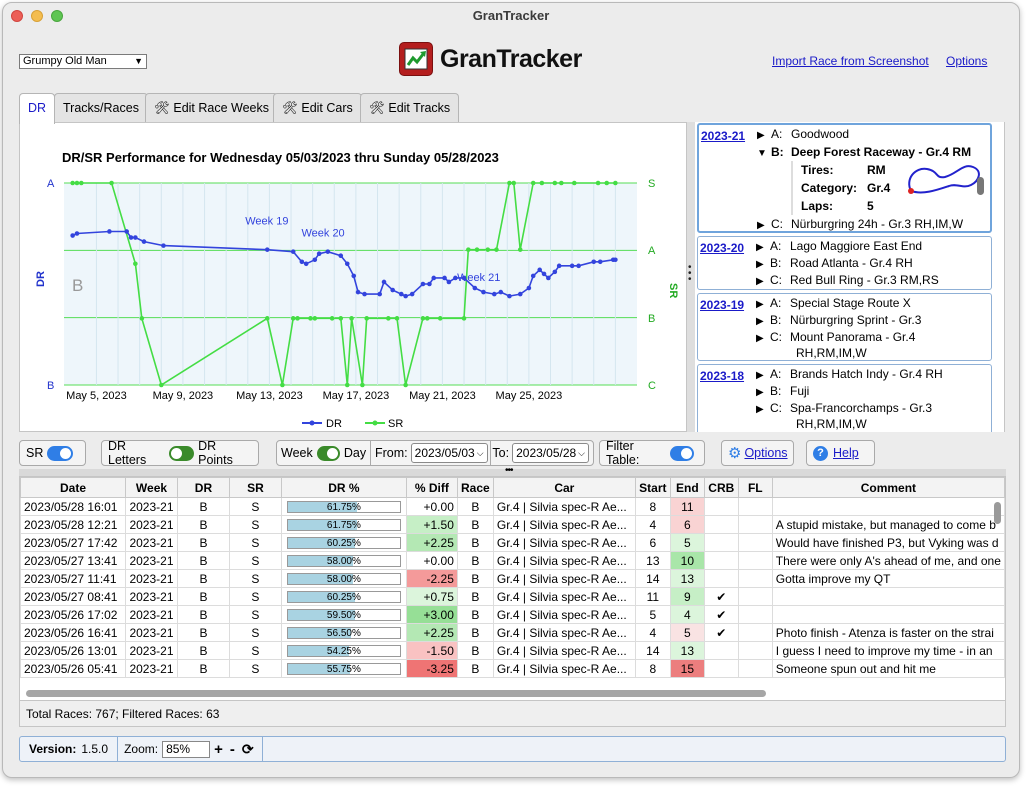  What do you see at coordinates (839, 246) in the screenshot?
I see `race-item: ▶ A: Lago Maggiore East End` at bounding box center [839, 246].